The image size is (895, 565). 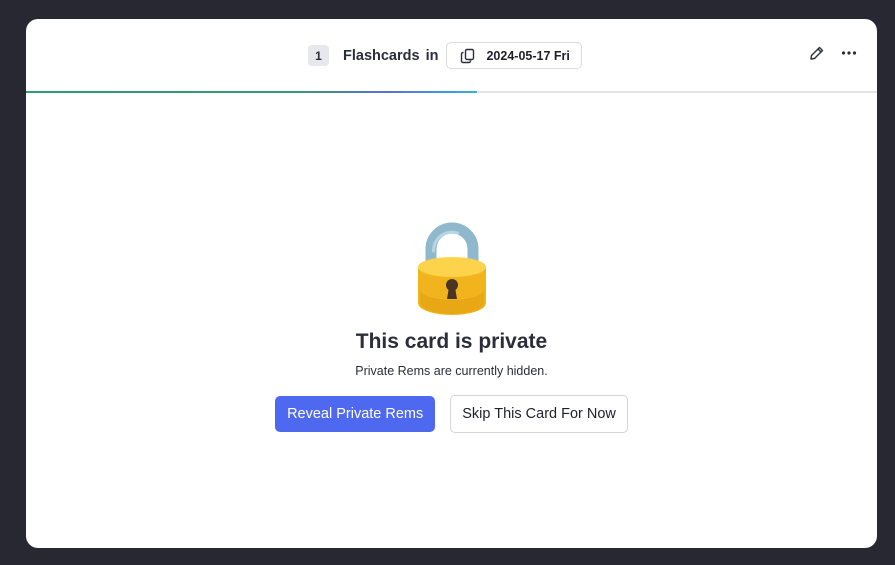 I want to click on edit-button, so click(x=817, y=55).